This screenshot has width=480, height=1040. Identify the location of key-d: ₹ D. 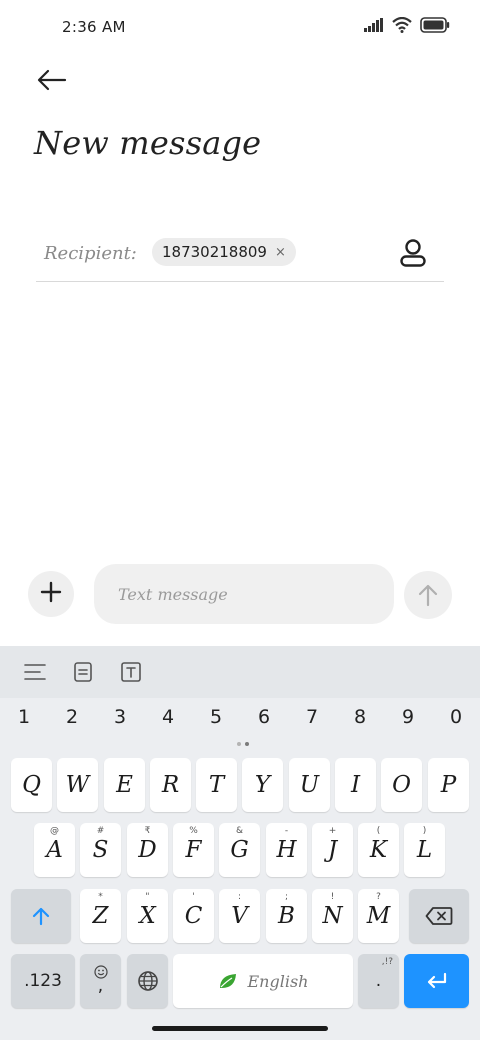
(147, 850).